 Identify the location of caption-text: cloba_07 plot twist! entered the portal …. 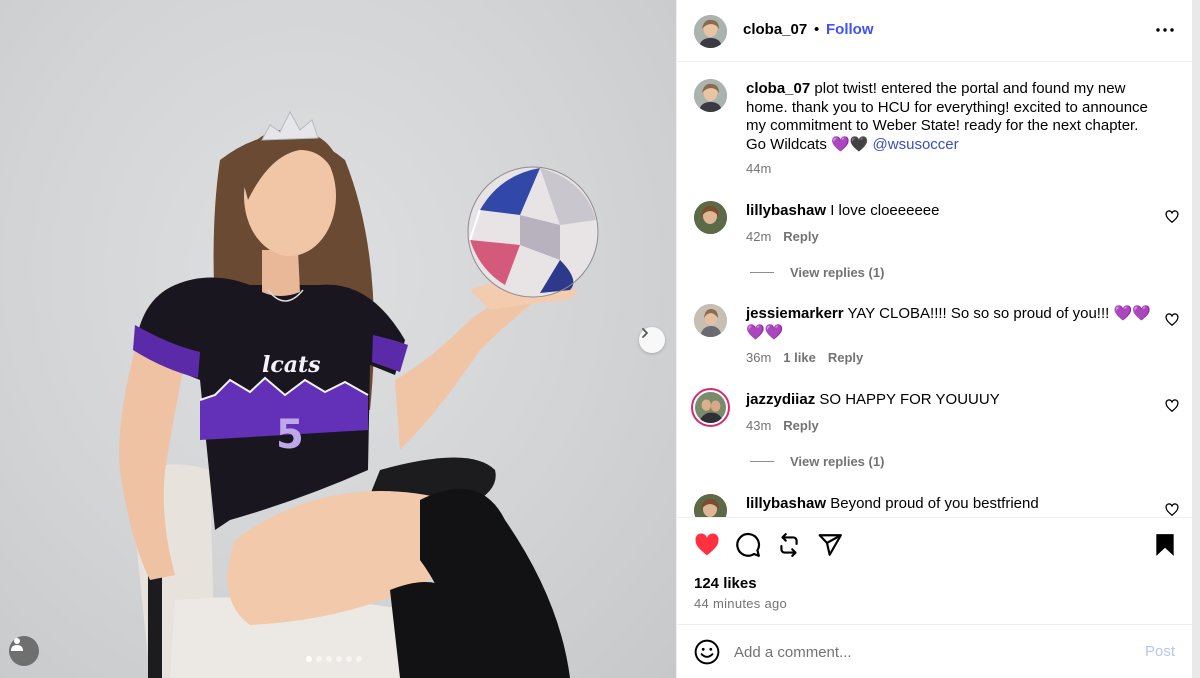
(949, 117).